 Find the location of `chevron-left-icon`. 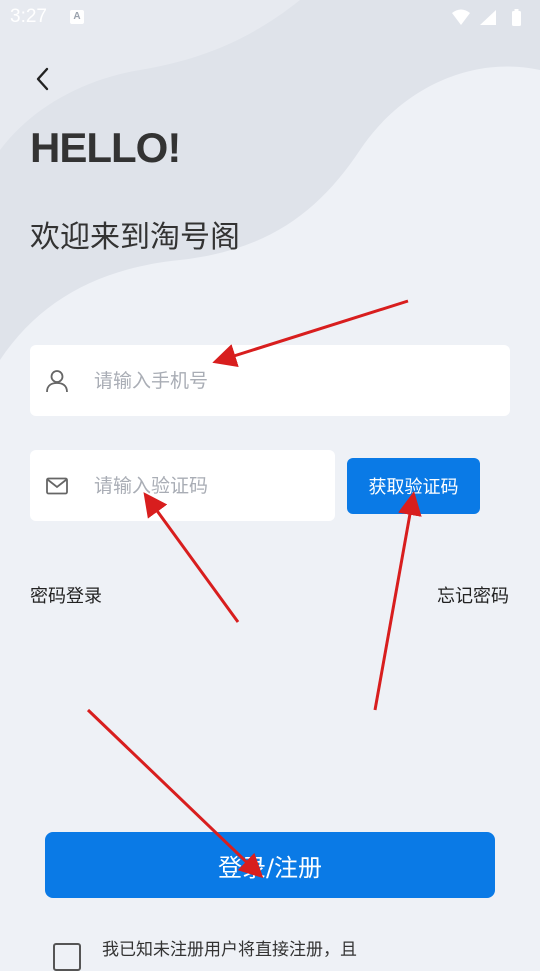

chevron-left-icon is located at coordinates (42, 79).